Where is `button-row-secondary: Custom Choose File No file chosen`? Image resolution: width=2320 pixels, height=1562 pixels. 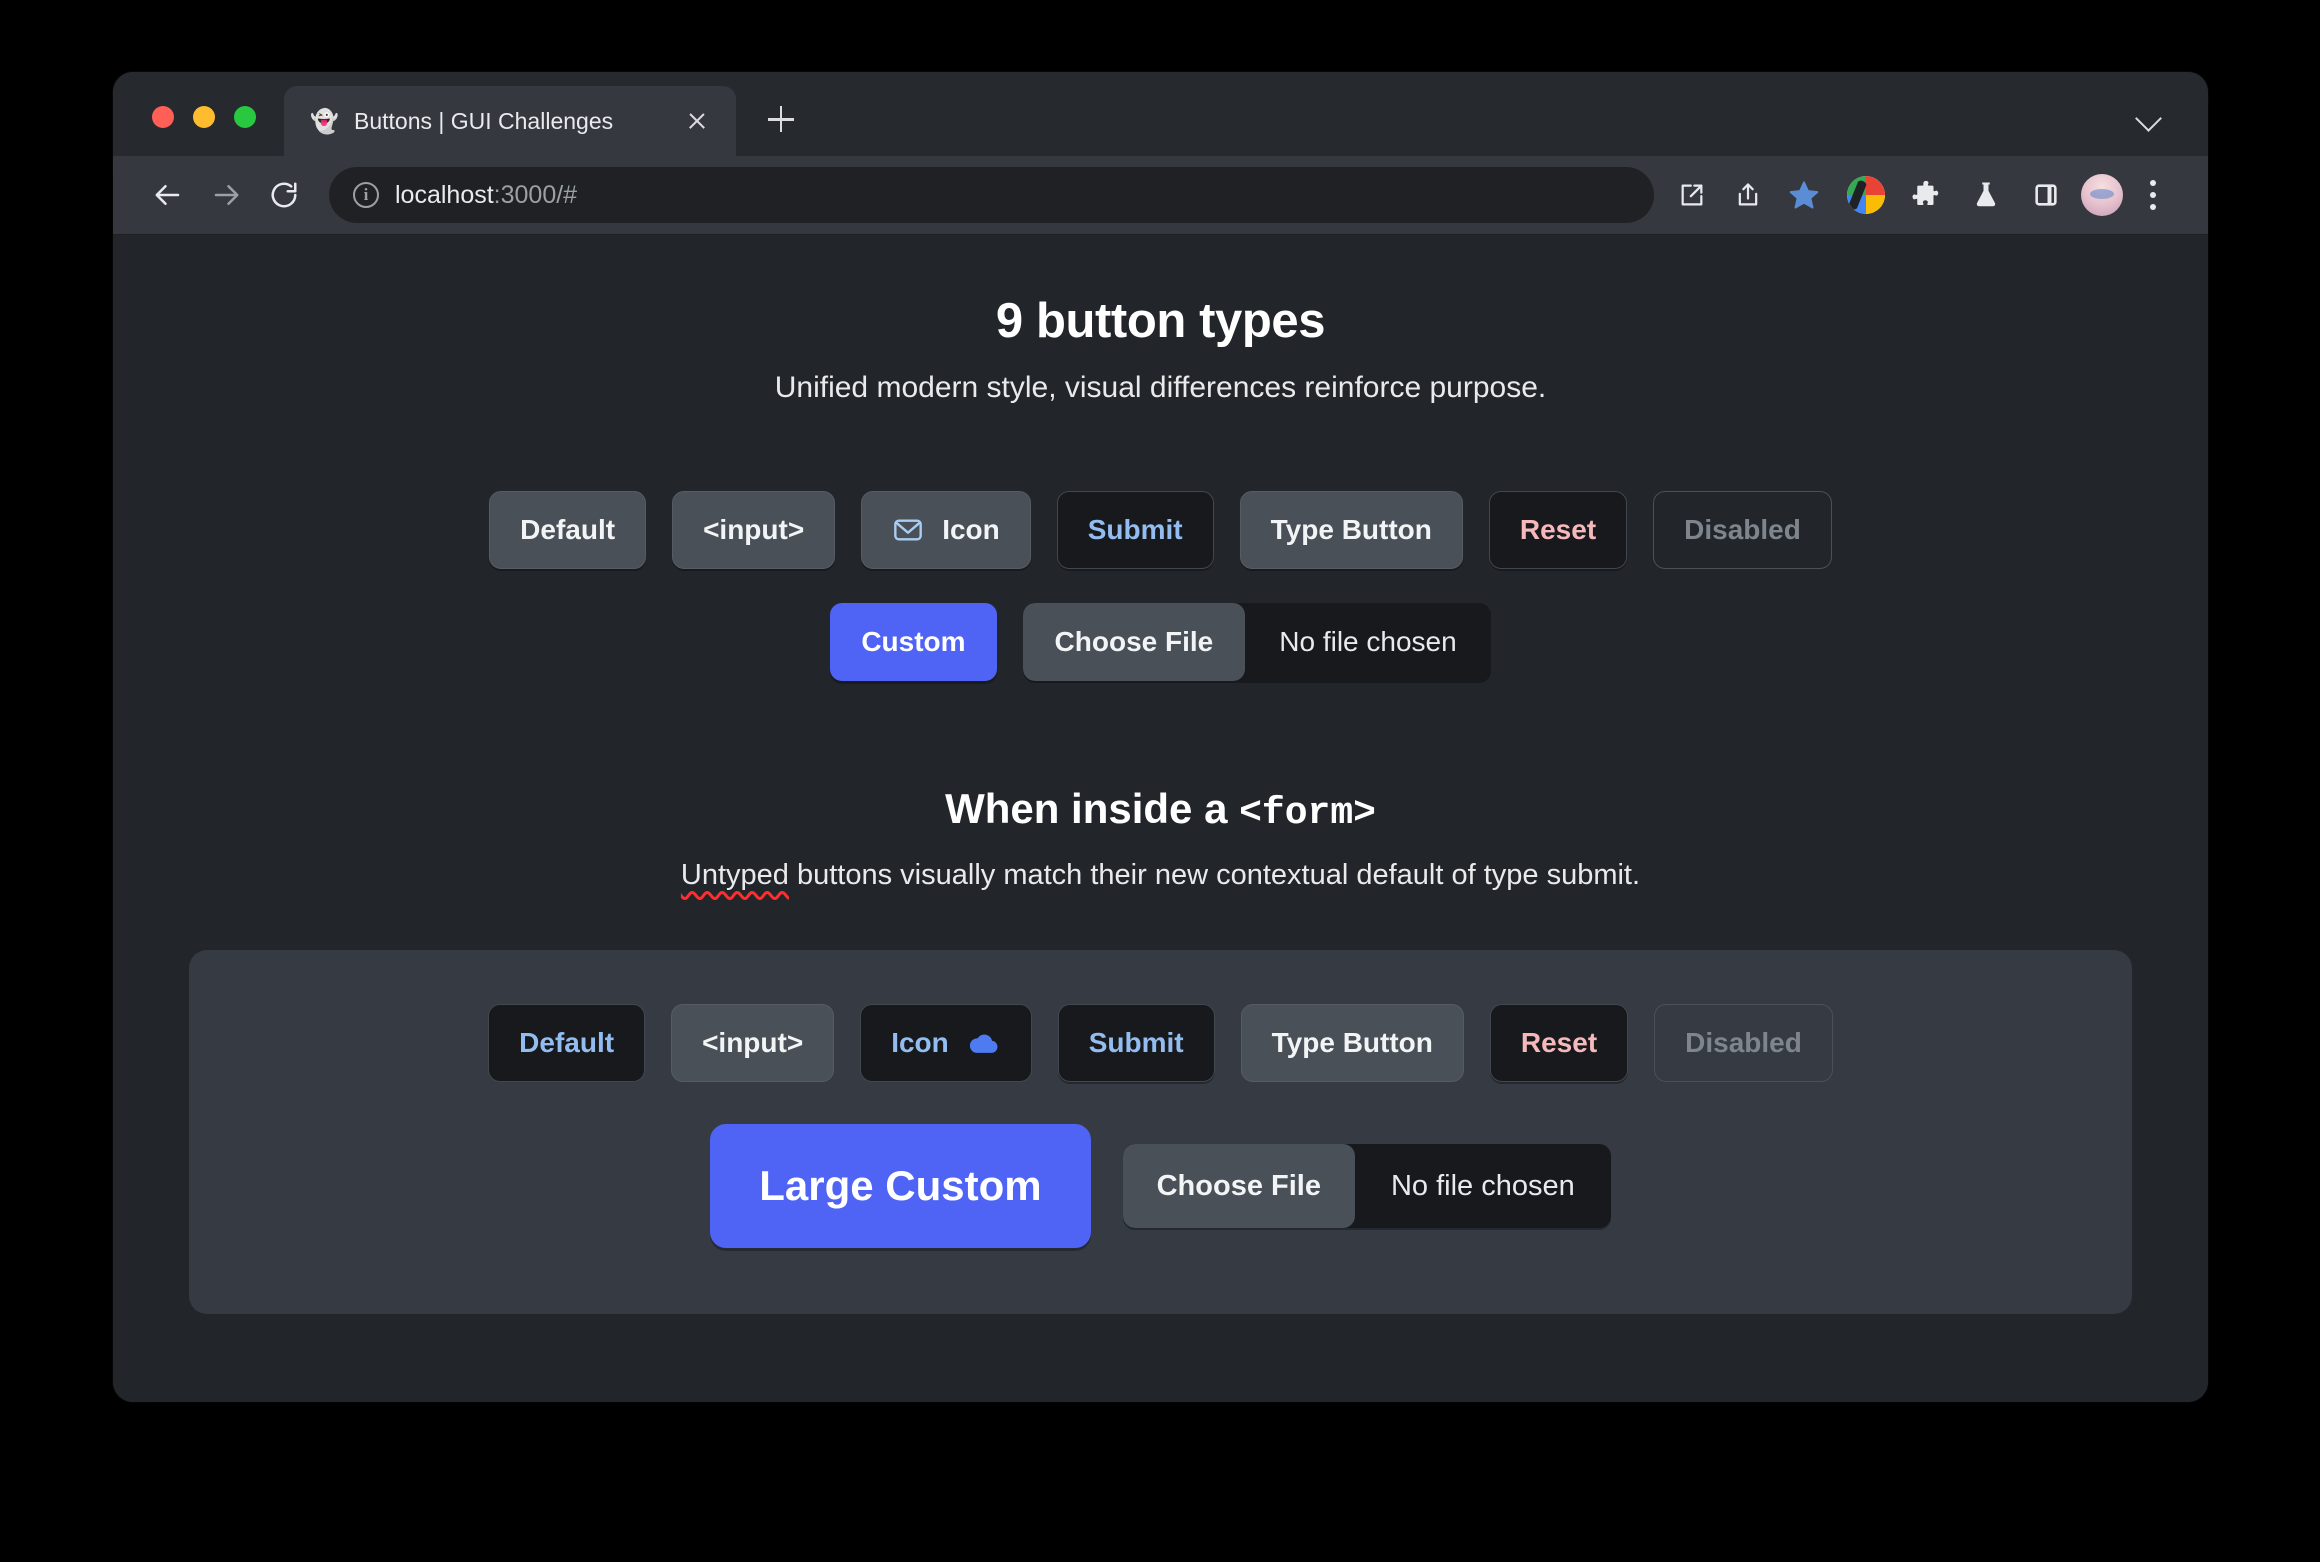 button-row-secondary: Custom Choose File No file chosen is located at coordinates (1160, 642).